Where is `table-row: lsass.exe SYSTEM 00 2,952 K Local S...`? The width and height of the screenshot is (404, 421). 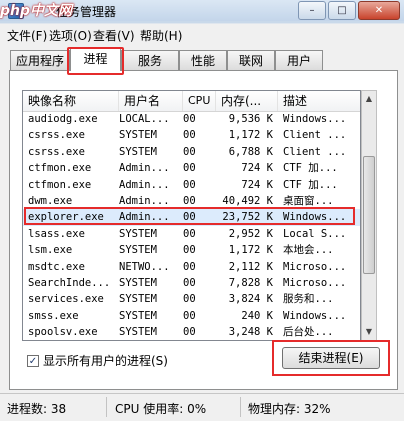
table-row: lsass.exe SYSTEM 00 2,952 K Local S... is located at coordinates (191, 234).